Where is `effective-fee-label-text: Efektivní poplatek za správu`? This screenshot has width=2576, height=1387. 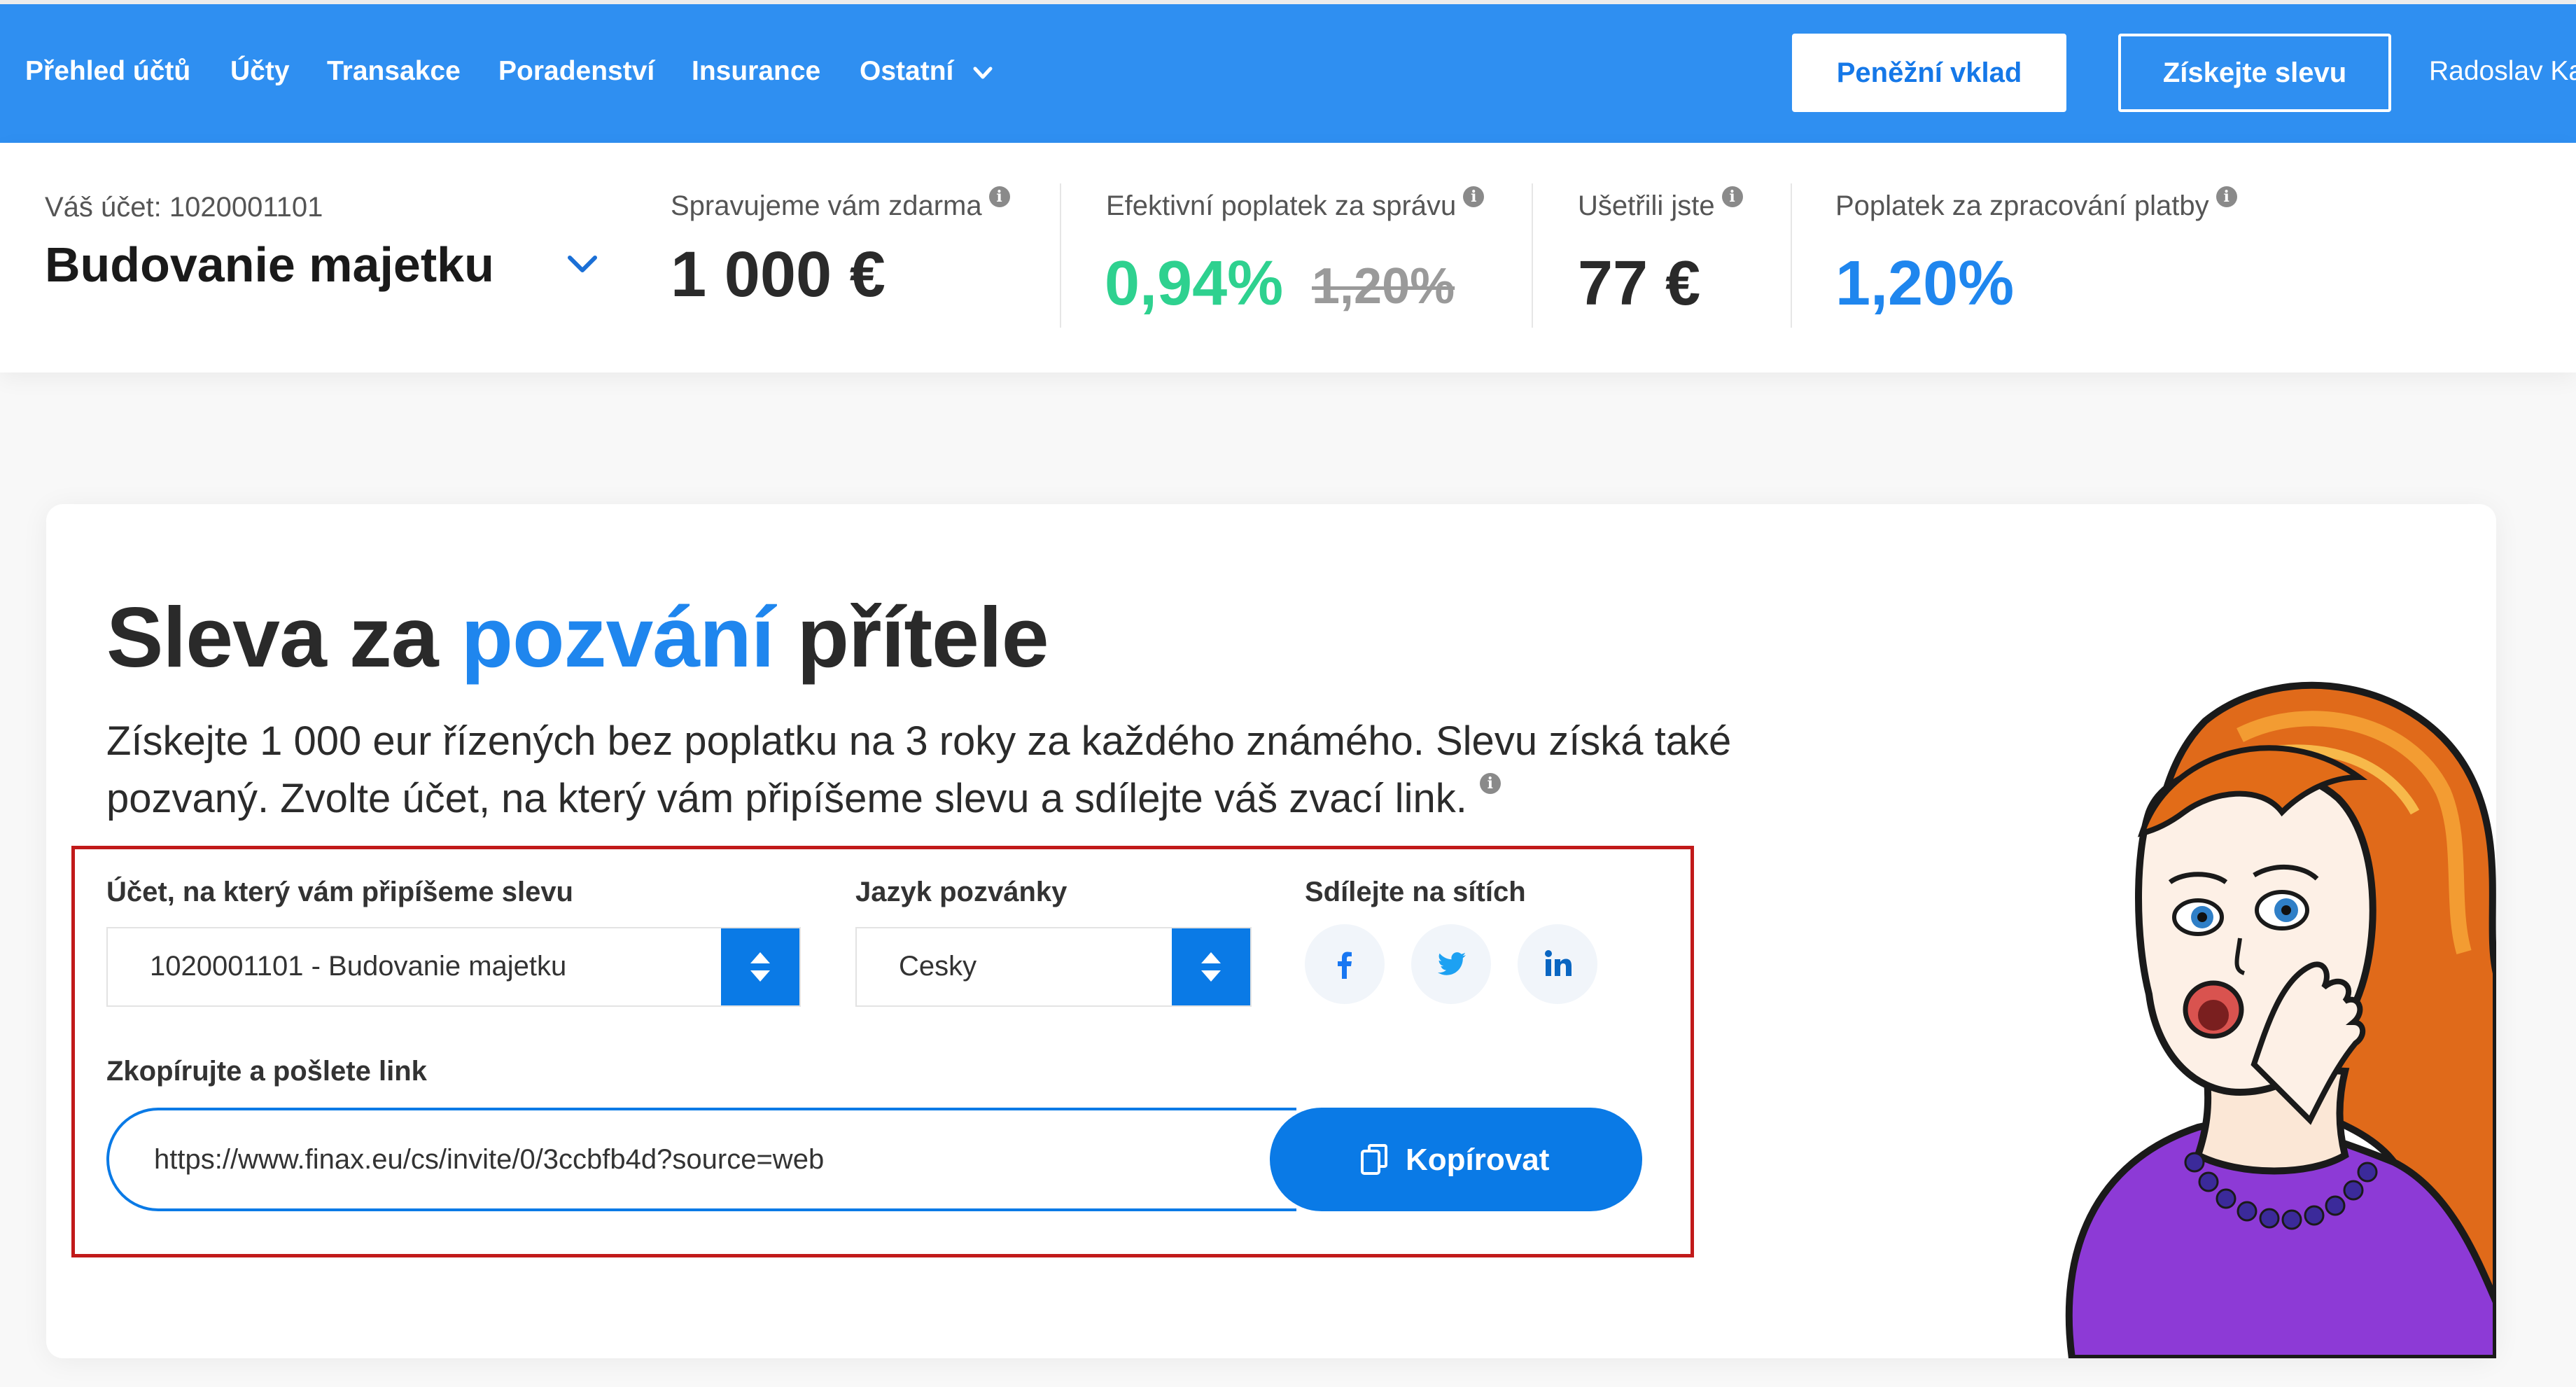
effective-fee-label-text: Efektivní poplatek za správu is located at coordinates (1281, 205).